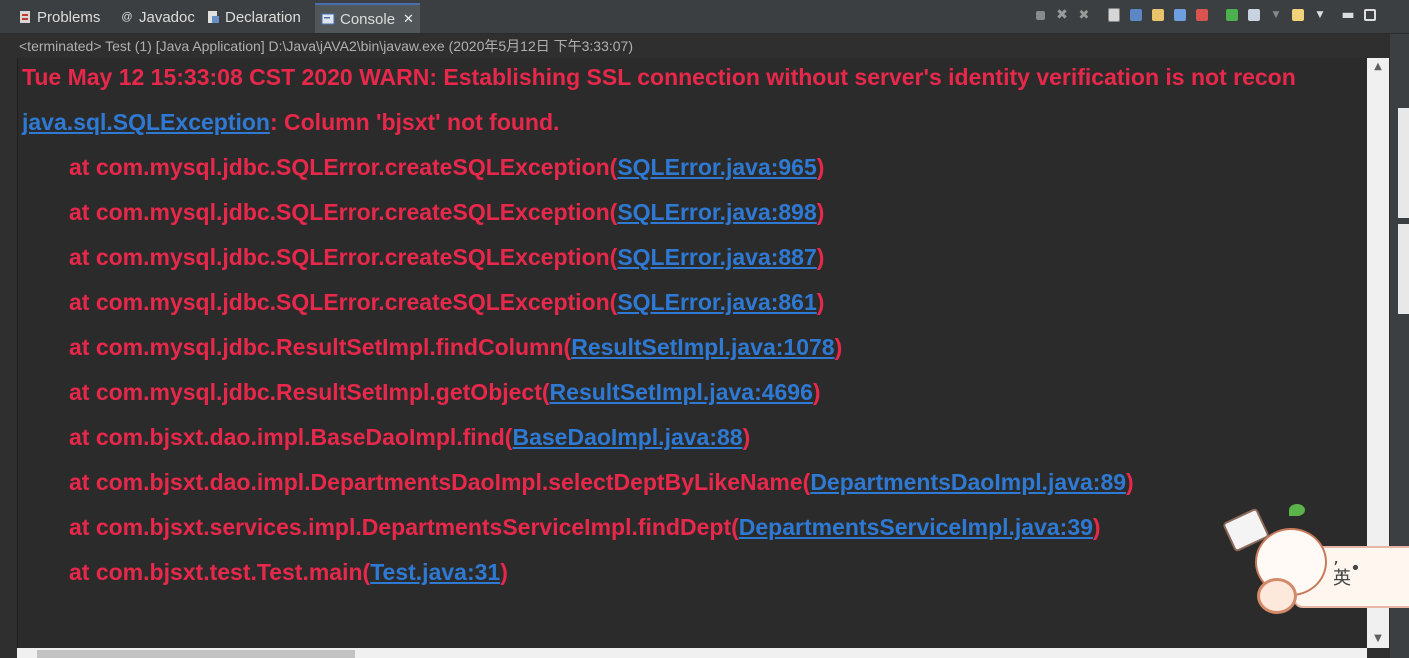 Image resolution: width=1409 pixels, height=658 pixels. I want to click on horizontal-scrollbar-thumb, so click(196, 654).